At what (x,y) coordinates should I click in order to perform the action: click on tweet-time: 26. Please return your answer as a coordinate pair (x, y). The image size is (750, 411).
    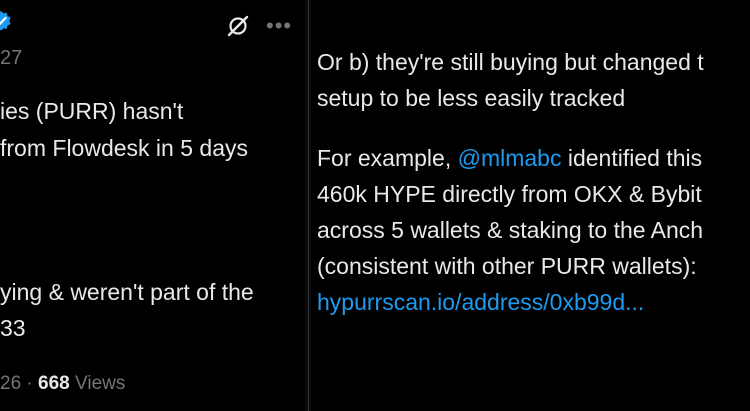
    Looking at the image, I should click on (10, 383).